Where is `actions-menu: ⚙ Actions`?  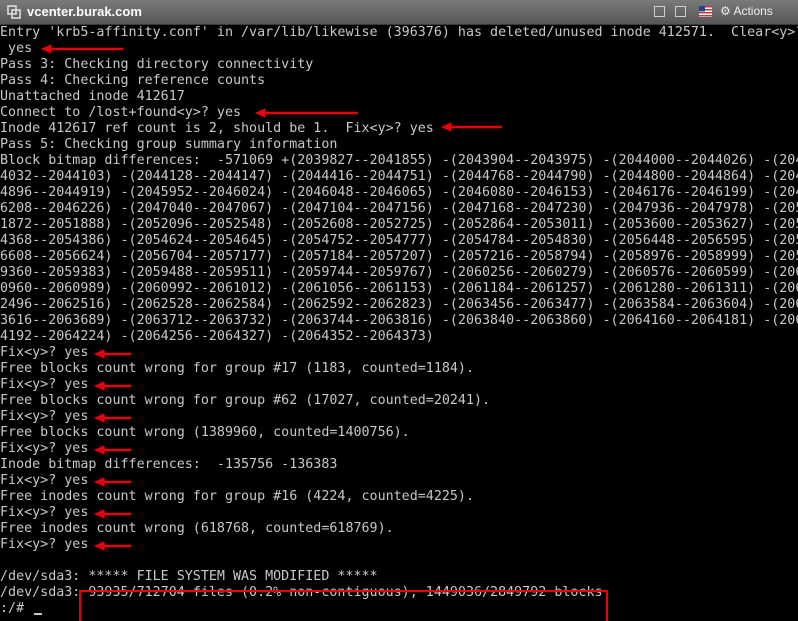
actions-menu: ⚙ Actions is located at coordinates (746, 11).